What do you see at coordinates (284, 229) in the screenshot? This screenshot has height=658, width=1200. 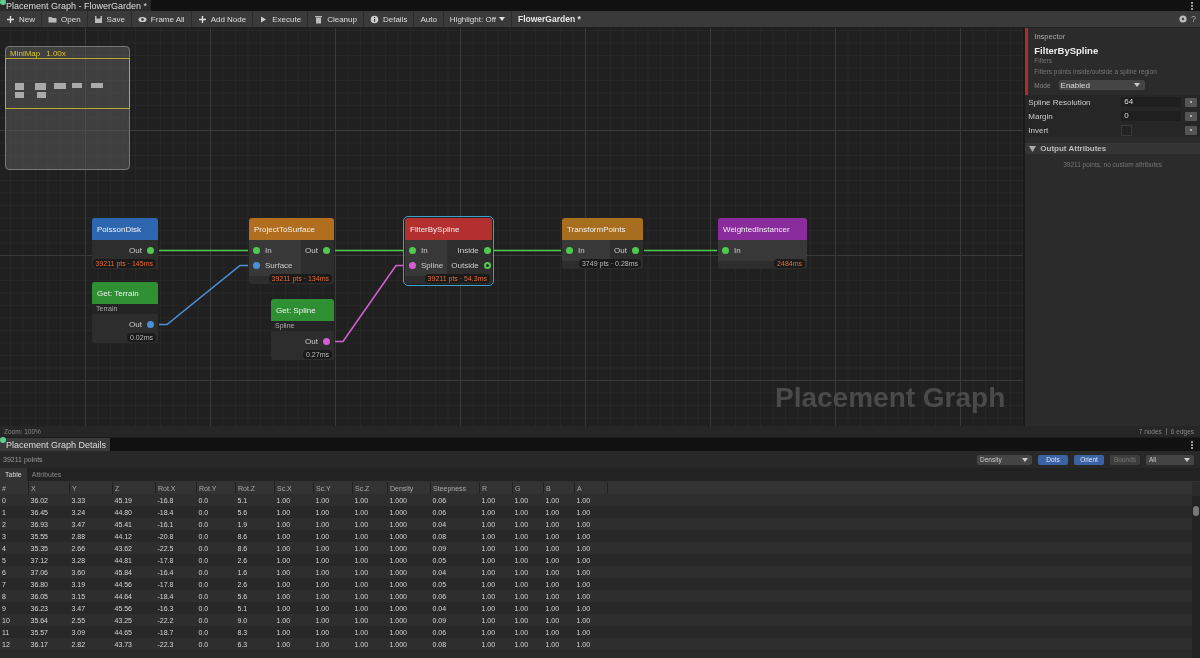 I see `node-title: ProjectToSurface` at bounding box center [284, 229].